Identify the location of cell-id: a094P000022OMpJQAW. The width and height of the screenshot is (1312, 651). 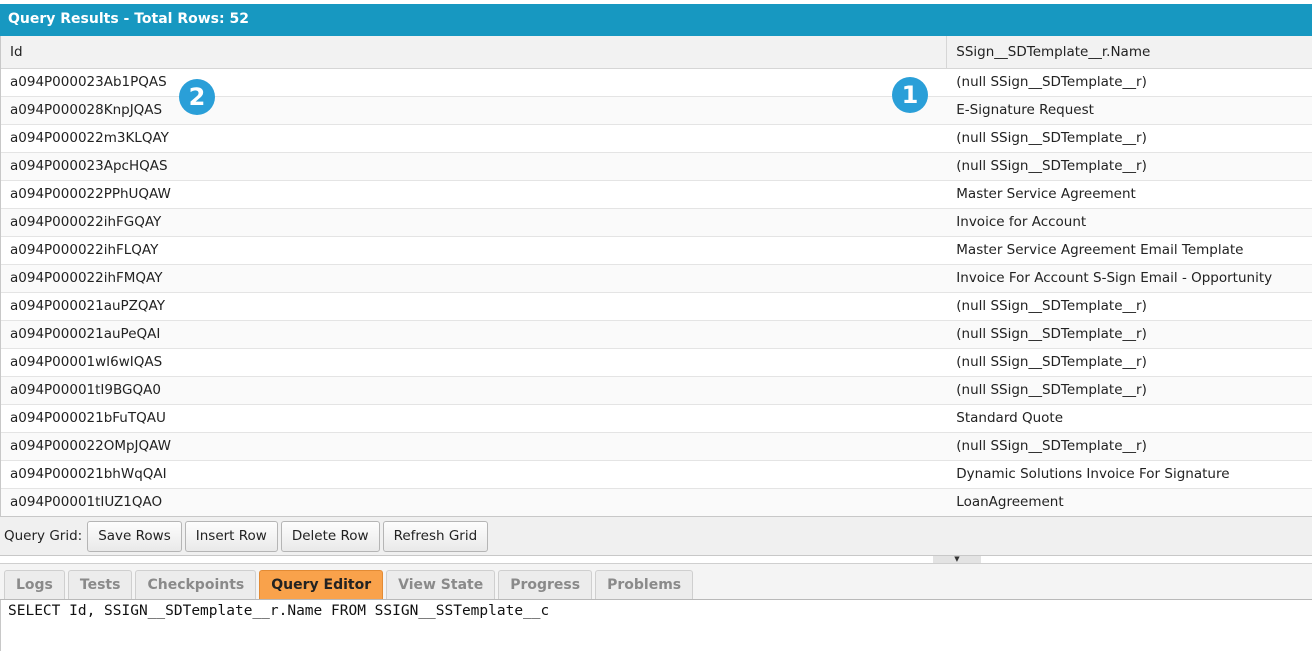
(474, 446).